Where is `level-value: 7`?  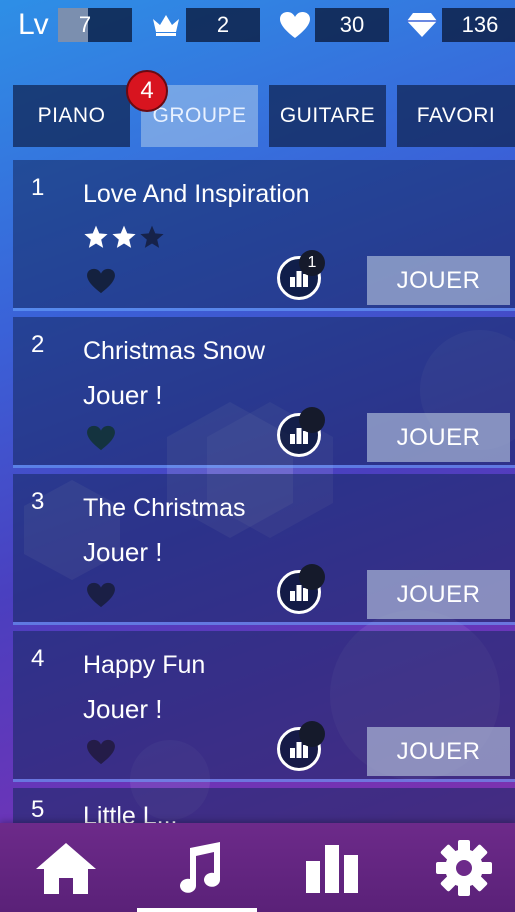
level-value: 7 is located at coordinates (85, 24).